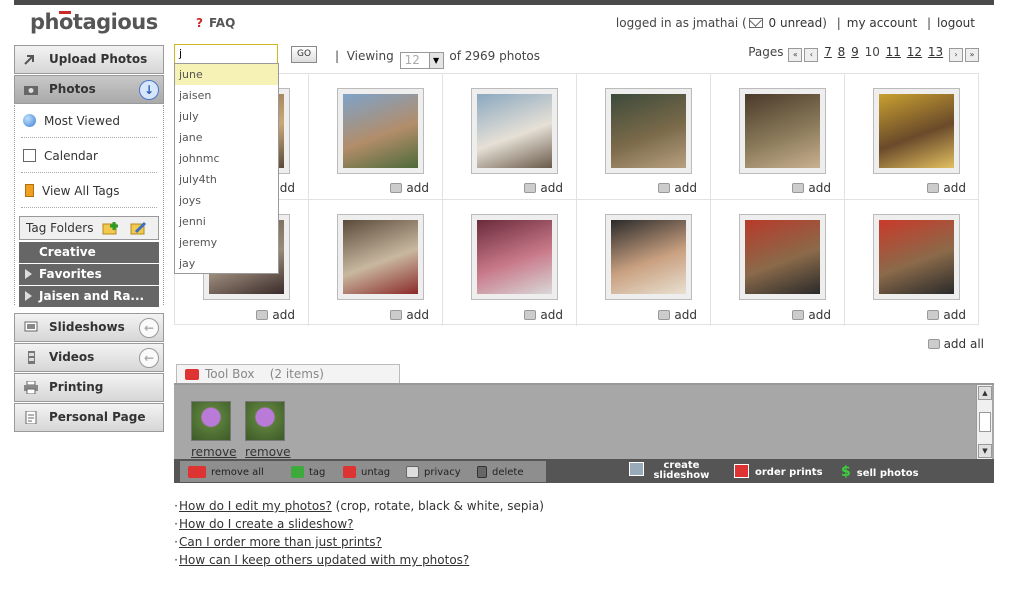 The width and height of the screenshot is (1009, 592). I want to click on suggestion-item: jaisen, so click(226, 95).